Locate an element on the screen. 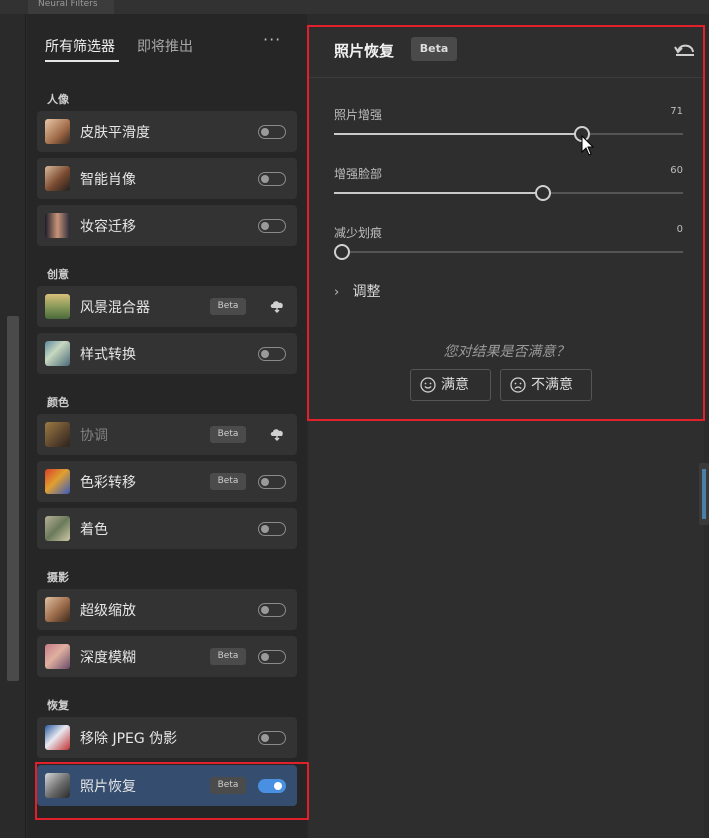 This screenshot has width=709, height=838. window-tab: Neural Filters is located at coordinates (71, 7).